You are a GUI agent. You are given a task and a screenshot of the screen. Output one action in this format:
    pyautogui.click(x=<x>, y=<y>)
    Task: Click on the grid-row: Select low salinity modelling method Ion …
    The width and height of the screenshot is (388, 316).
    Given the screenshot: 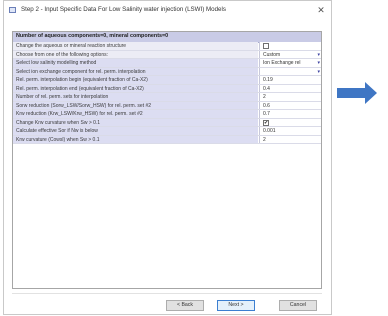 What is the action you would take?
    pyautogui.click(x=167, y=63)
    